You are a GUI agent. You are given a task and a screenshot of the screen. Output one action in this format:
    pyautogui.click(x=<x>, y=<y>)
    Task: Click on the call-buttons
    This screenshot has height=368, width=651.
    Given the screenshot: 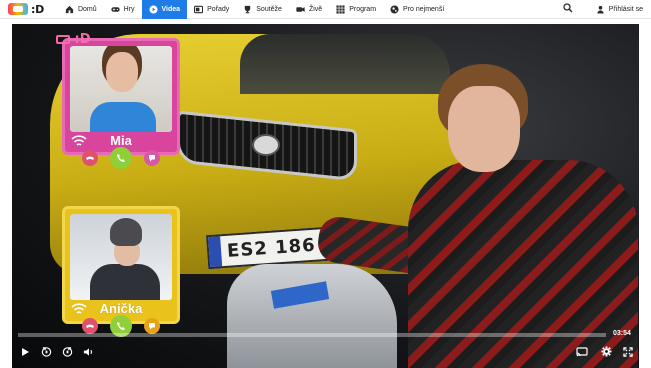 What is the action you would take?
    pyautogui.click(x=121, y=158)
    